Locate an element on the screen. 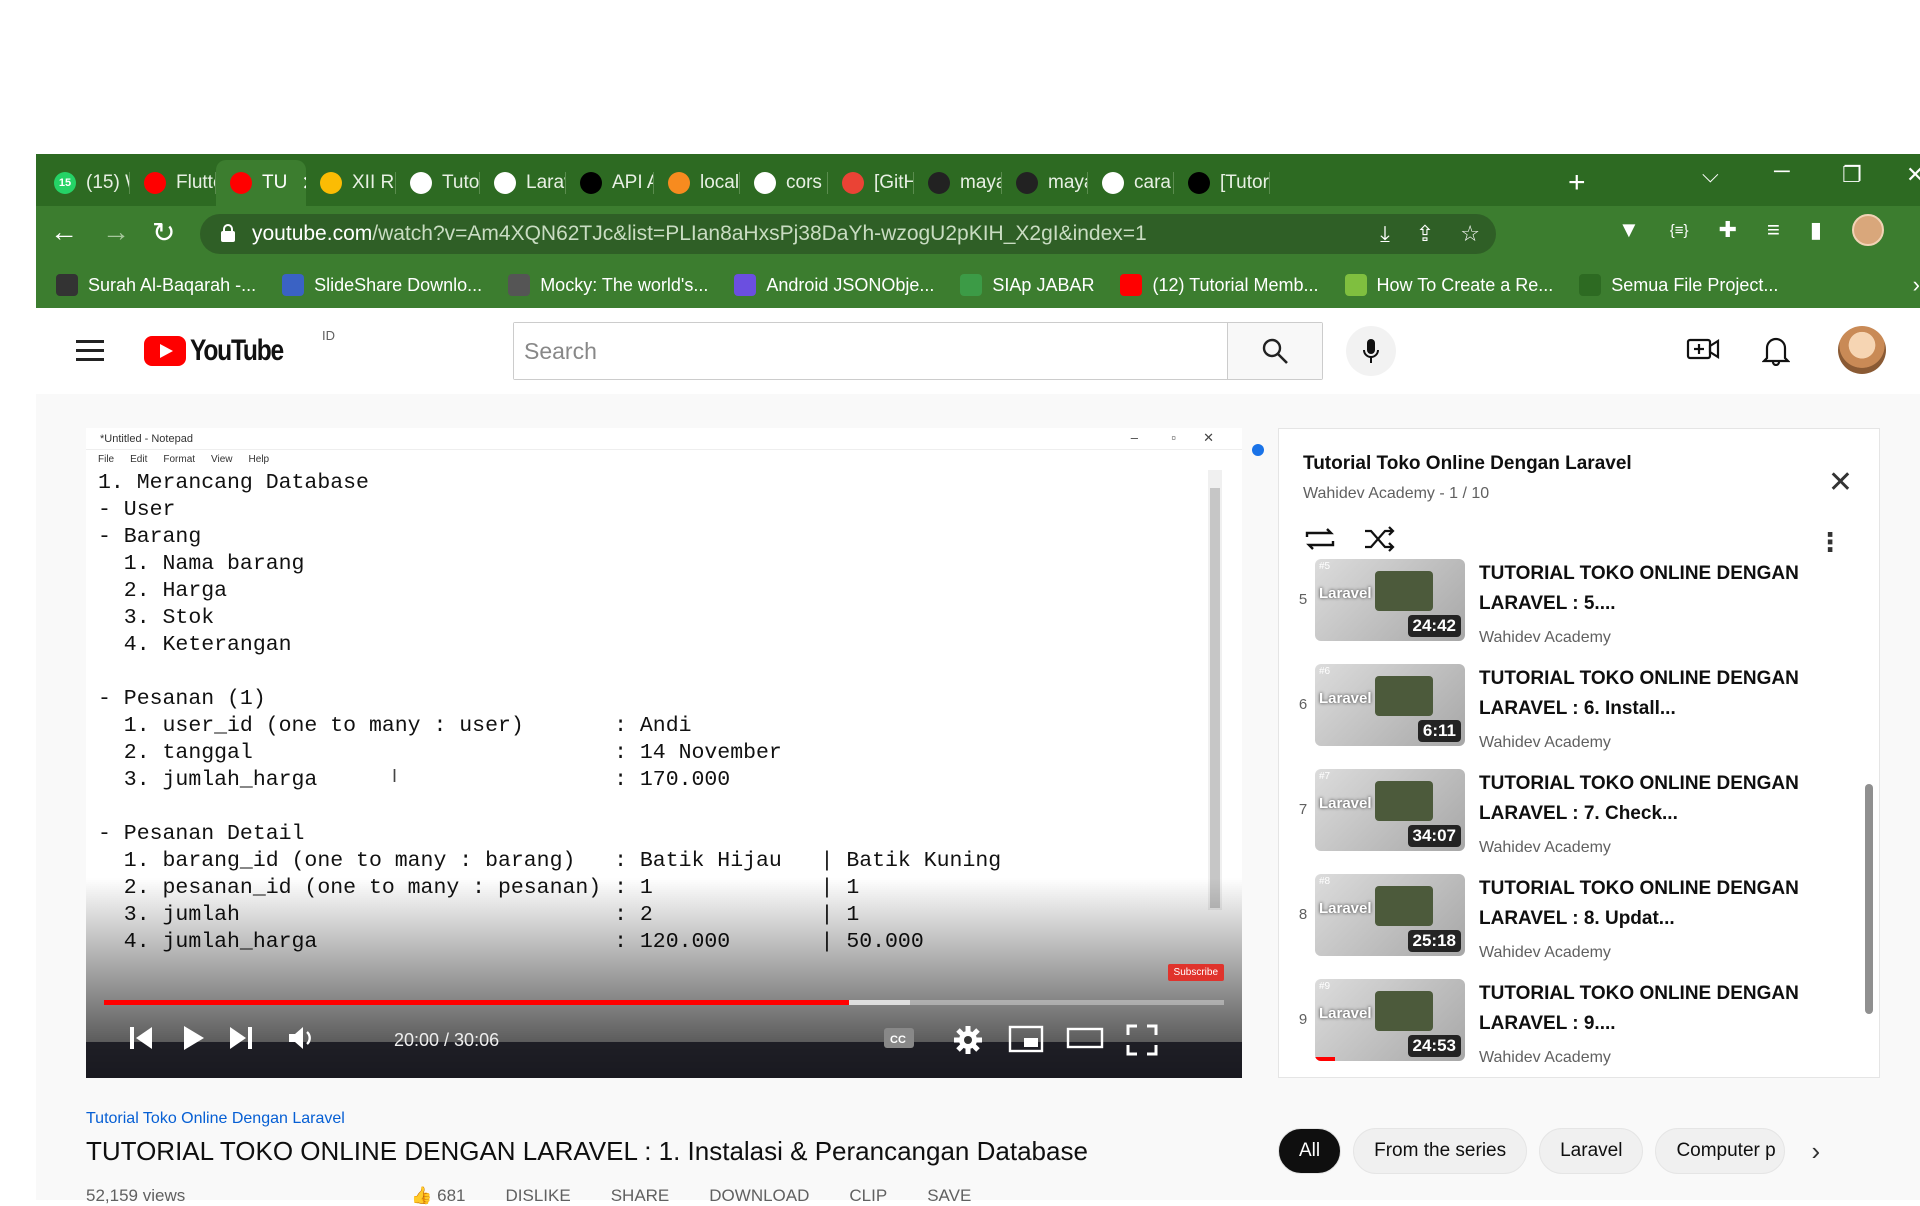 The image size is (1920, 1206). notifications-button is located at coordinates (1776, 352).